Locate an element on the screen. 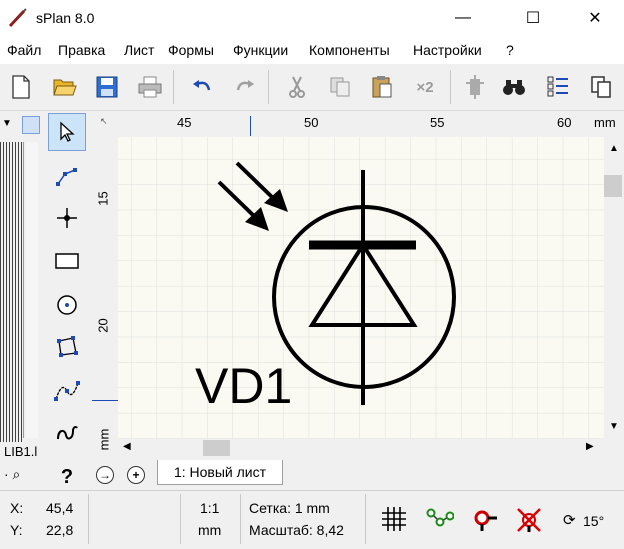 This screenshot has height=549, width=624. horizontal-scroll-thumb is located at coordinates (216, 448).